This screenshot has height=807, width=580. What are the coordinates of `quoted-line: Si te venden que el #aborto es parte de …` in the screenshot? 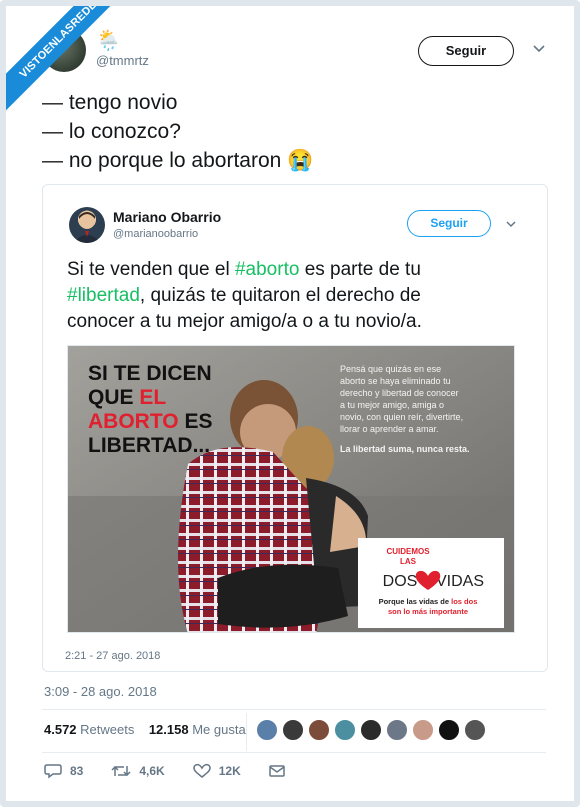 It's located at (244, 269).